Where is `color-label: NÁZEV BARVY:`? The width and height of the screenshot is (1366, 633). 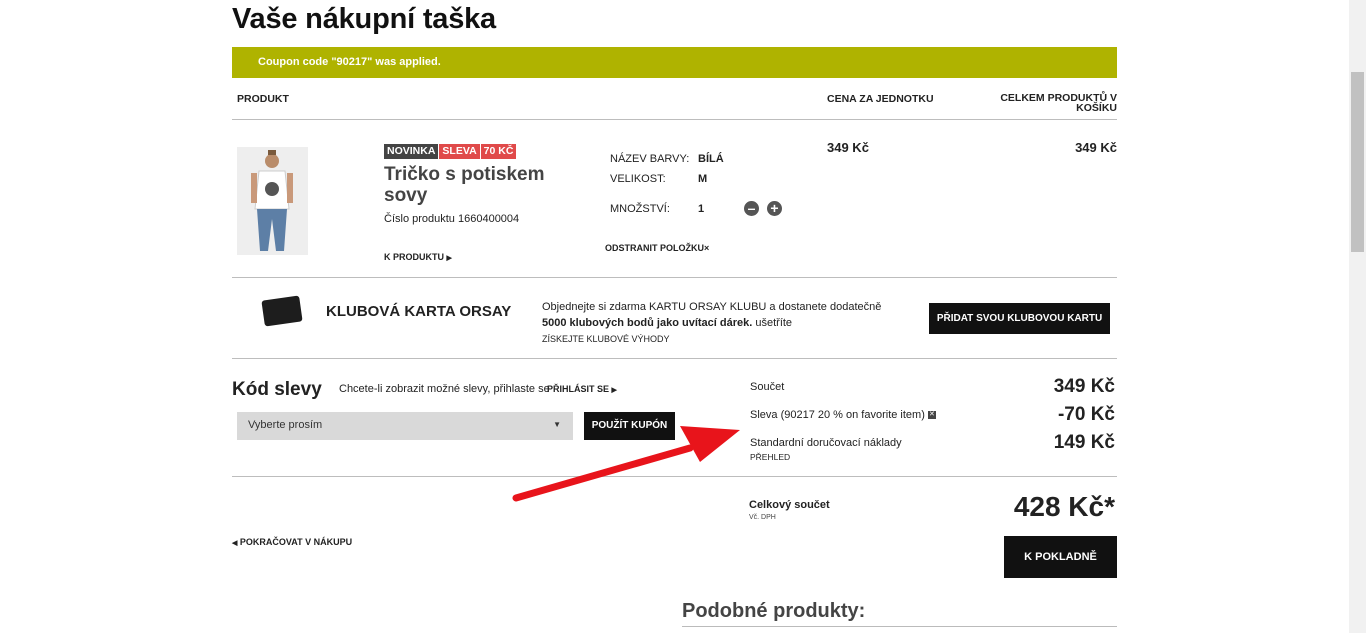 color-label: NÁZEV BARVY: is located at coordinates (650, 159).